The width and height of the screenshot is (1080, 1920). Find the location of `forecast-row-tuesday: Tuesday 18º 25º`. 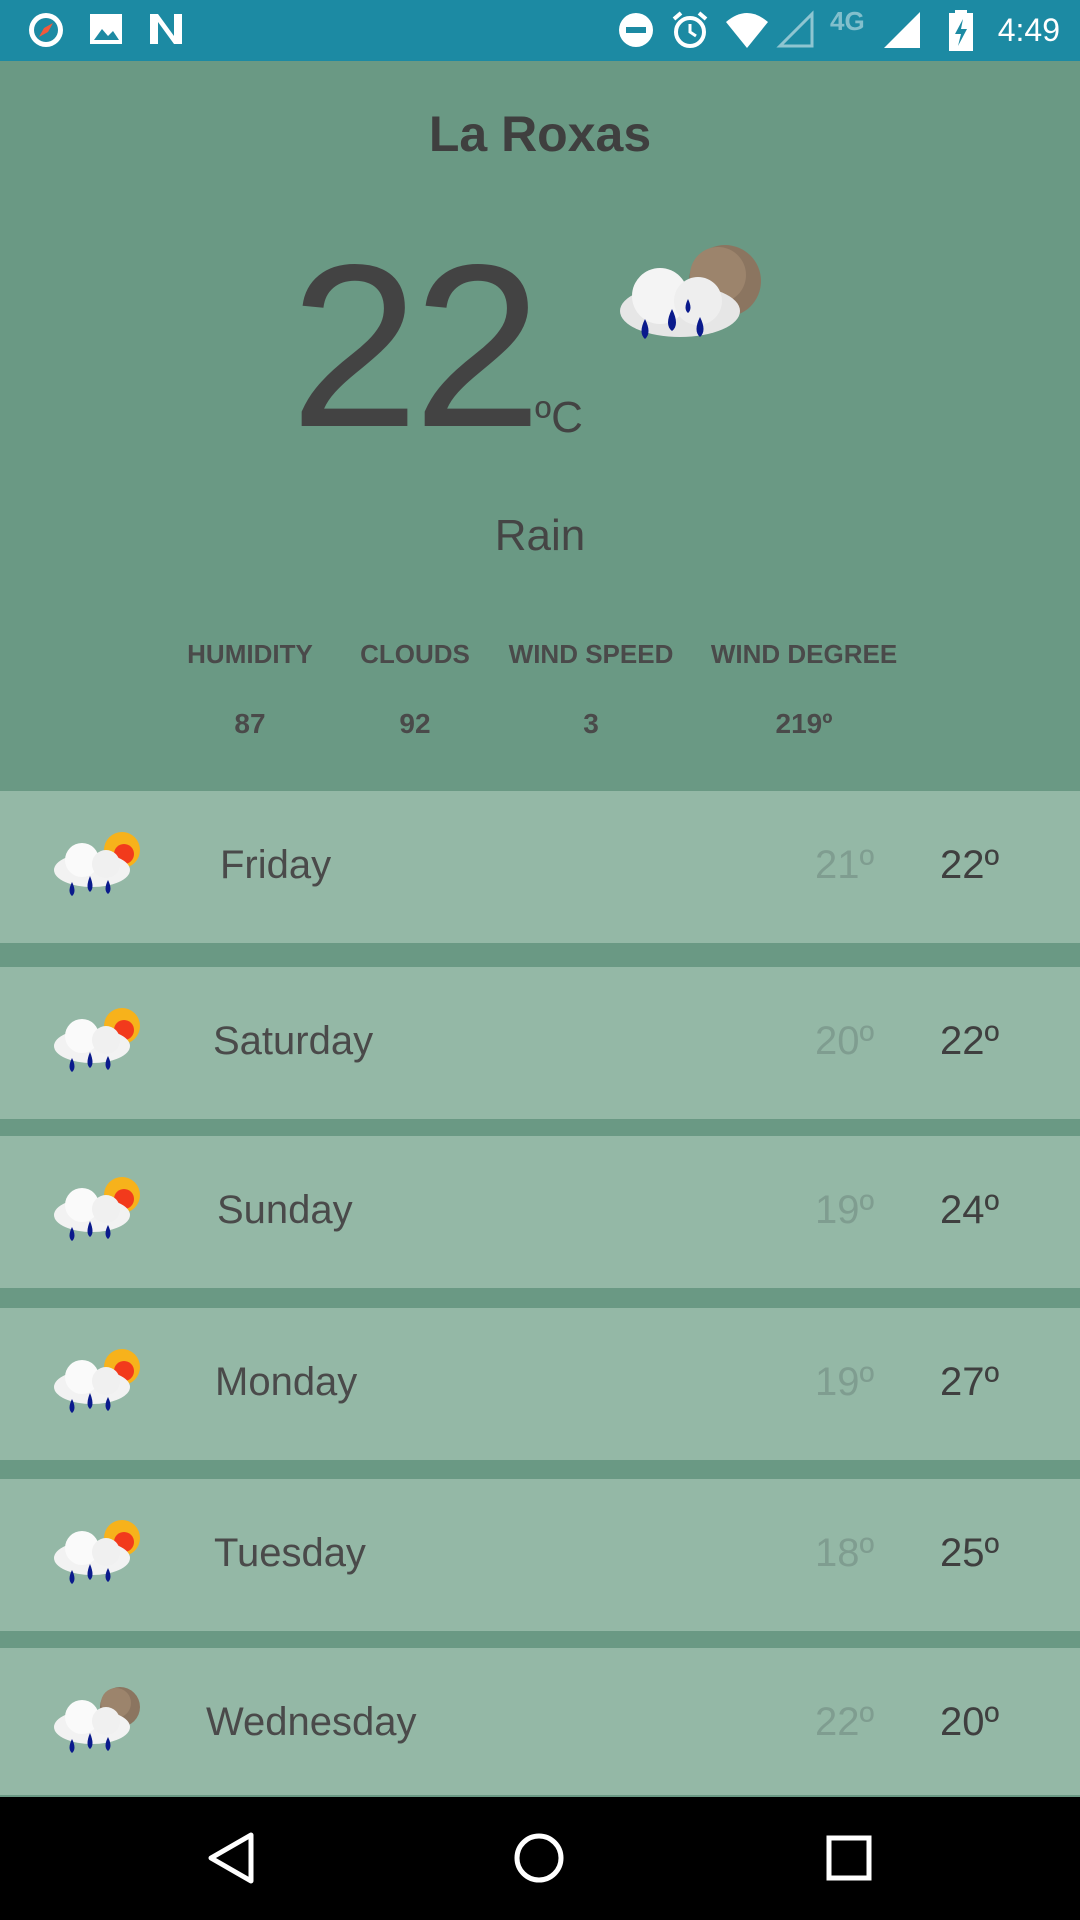

forecast-row-tuesday: Tuesday 18º 25º is located at coordinates (540, 1555).